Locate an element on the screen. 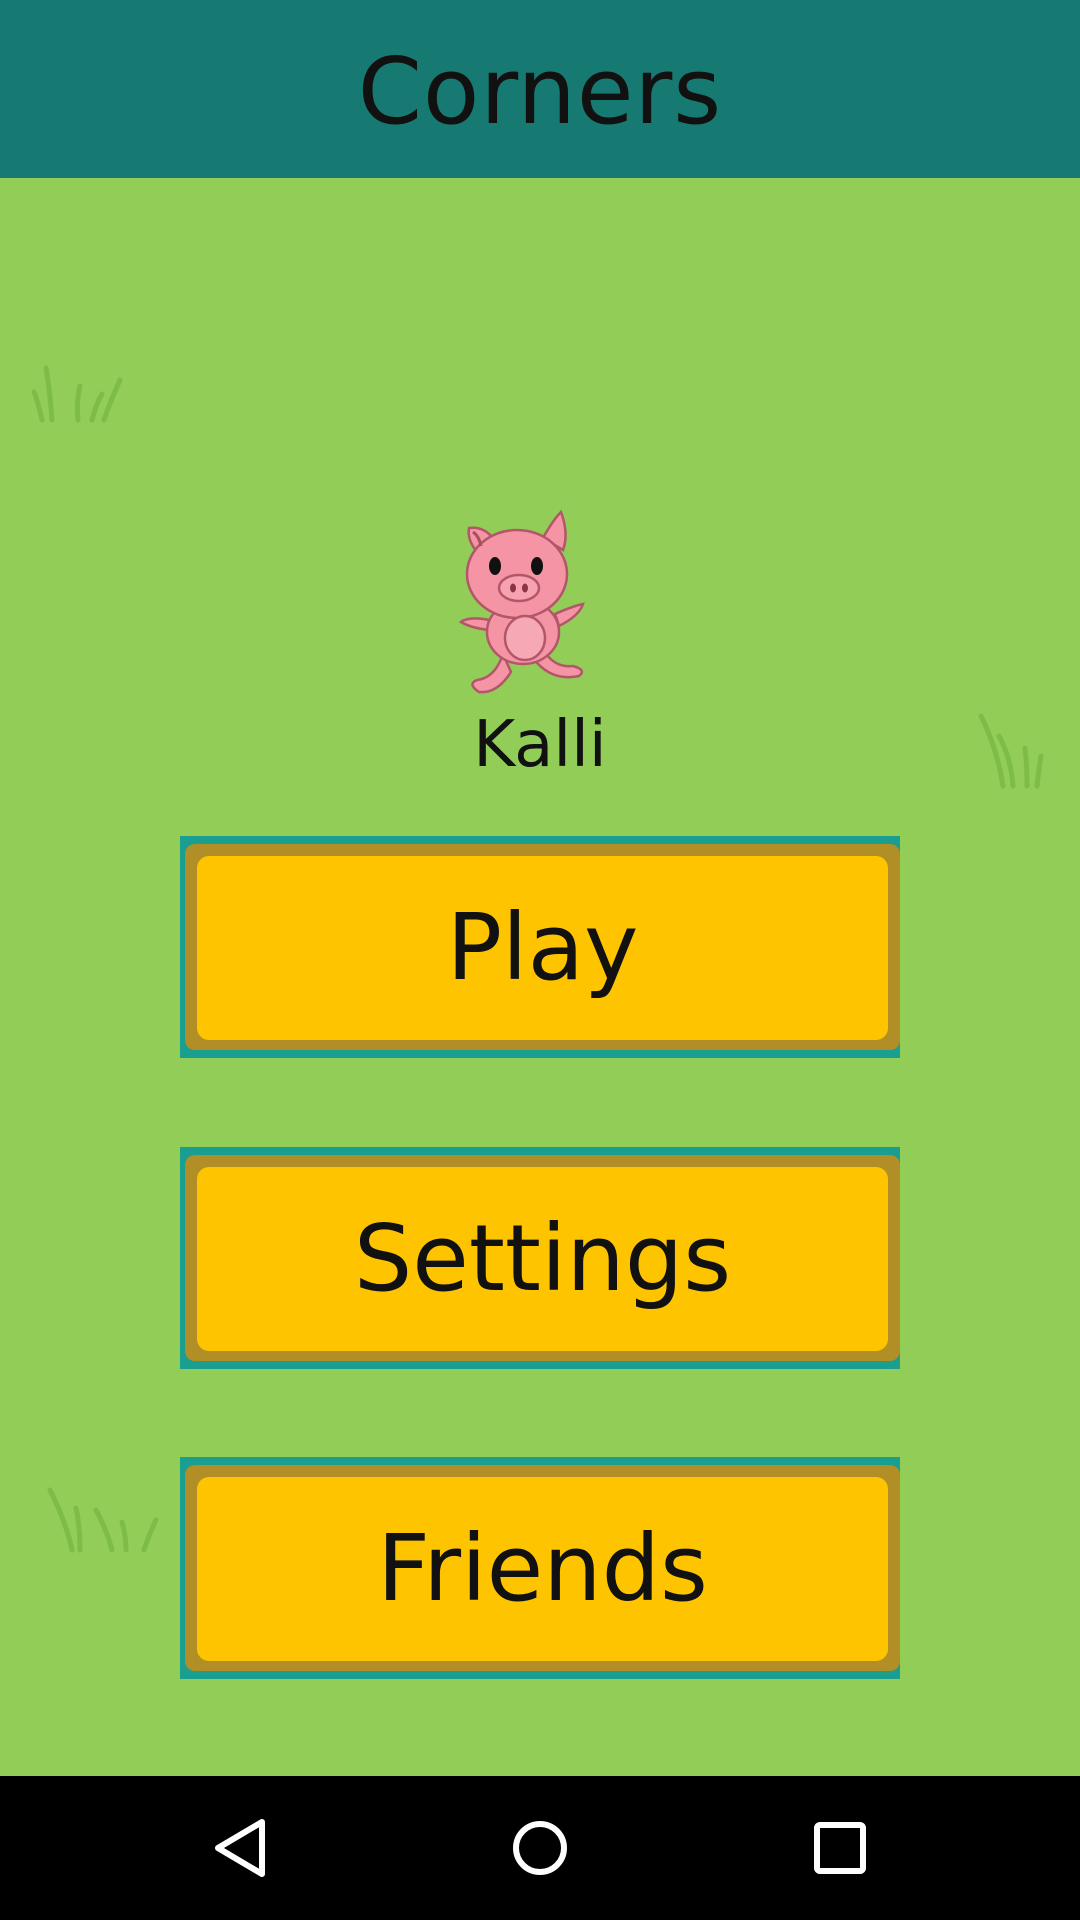 This screenshot has width=1080, height=1920. nav-recents-button is located at coordinates (840, 1848).